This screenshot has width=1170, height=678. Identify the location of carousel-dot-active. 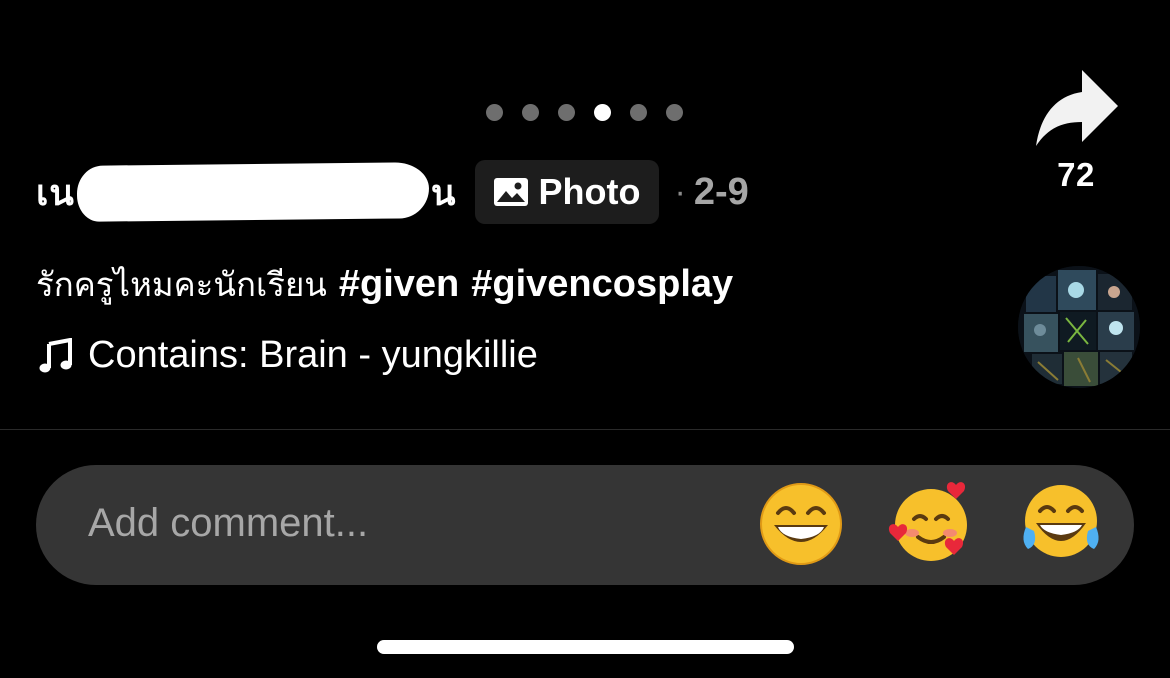
(602, 112).